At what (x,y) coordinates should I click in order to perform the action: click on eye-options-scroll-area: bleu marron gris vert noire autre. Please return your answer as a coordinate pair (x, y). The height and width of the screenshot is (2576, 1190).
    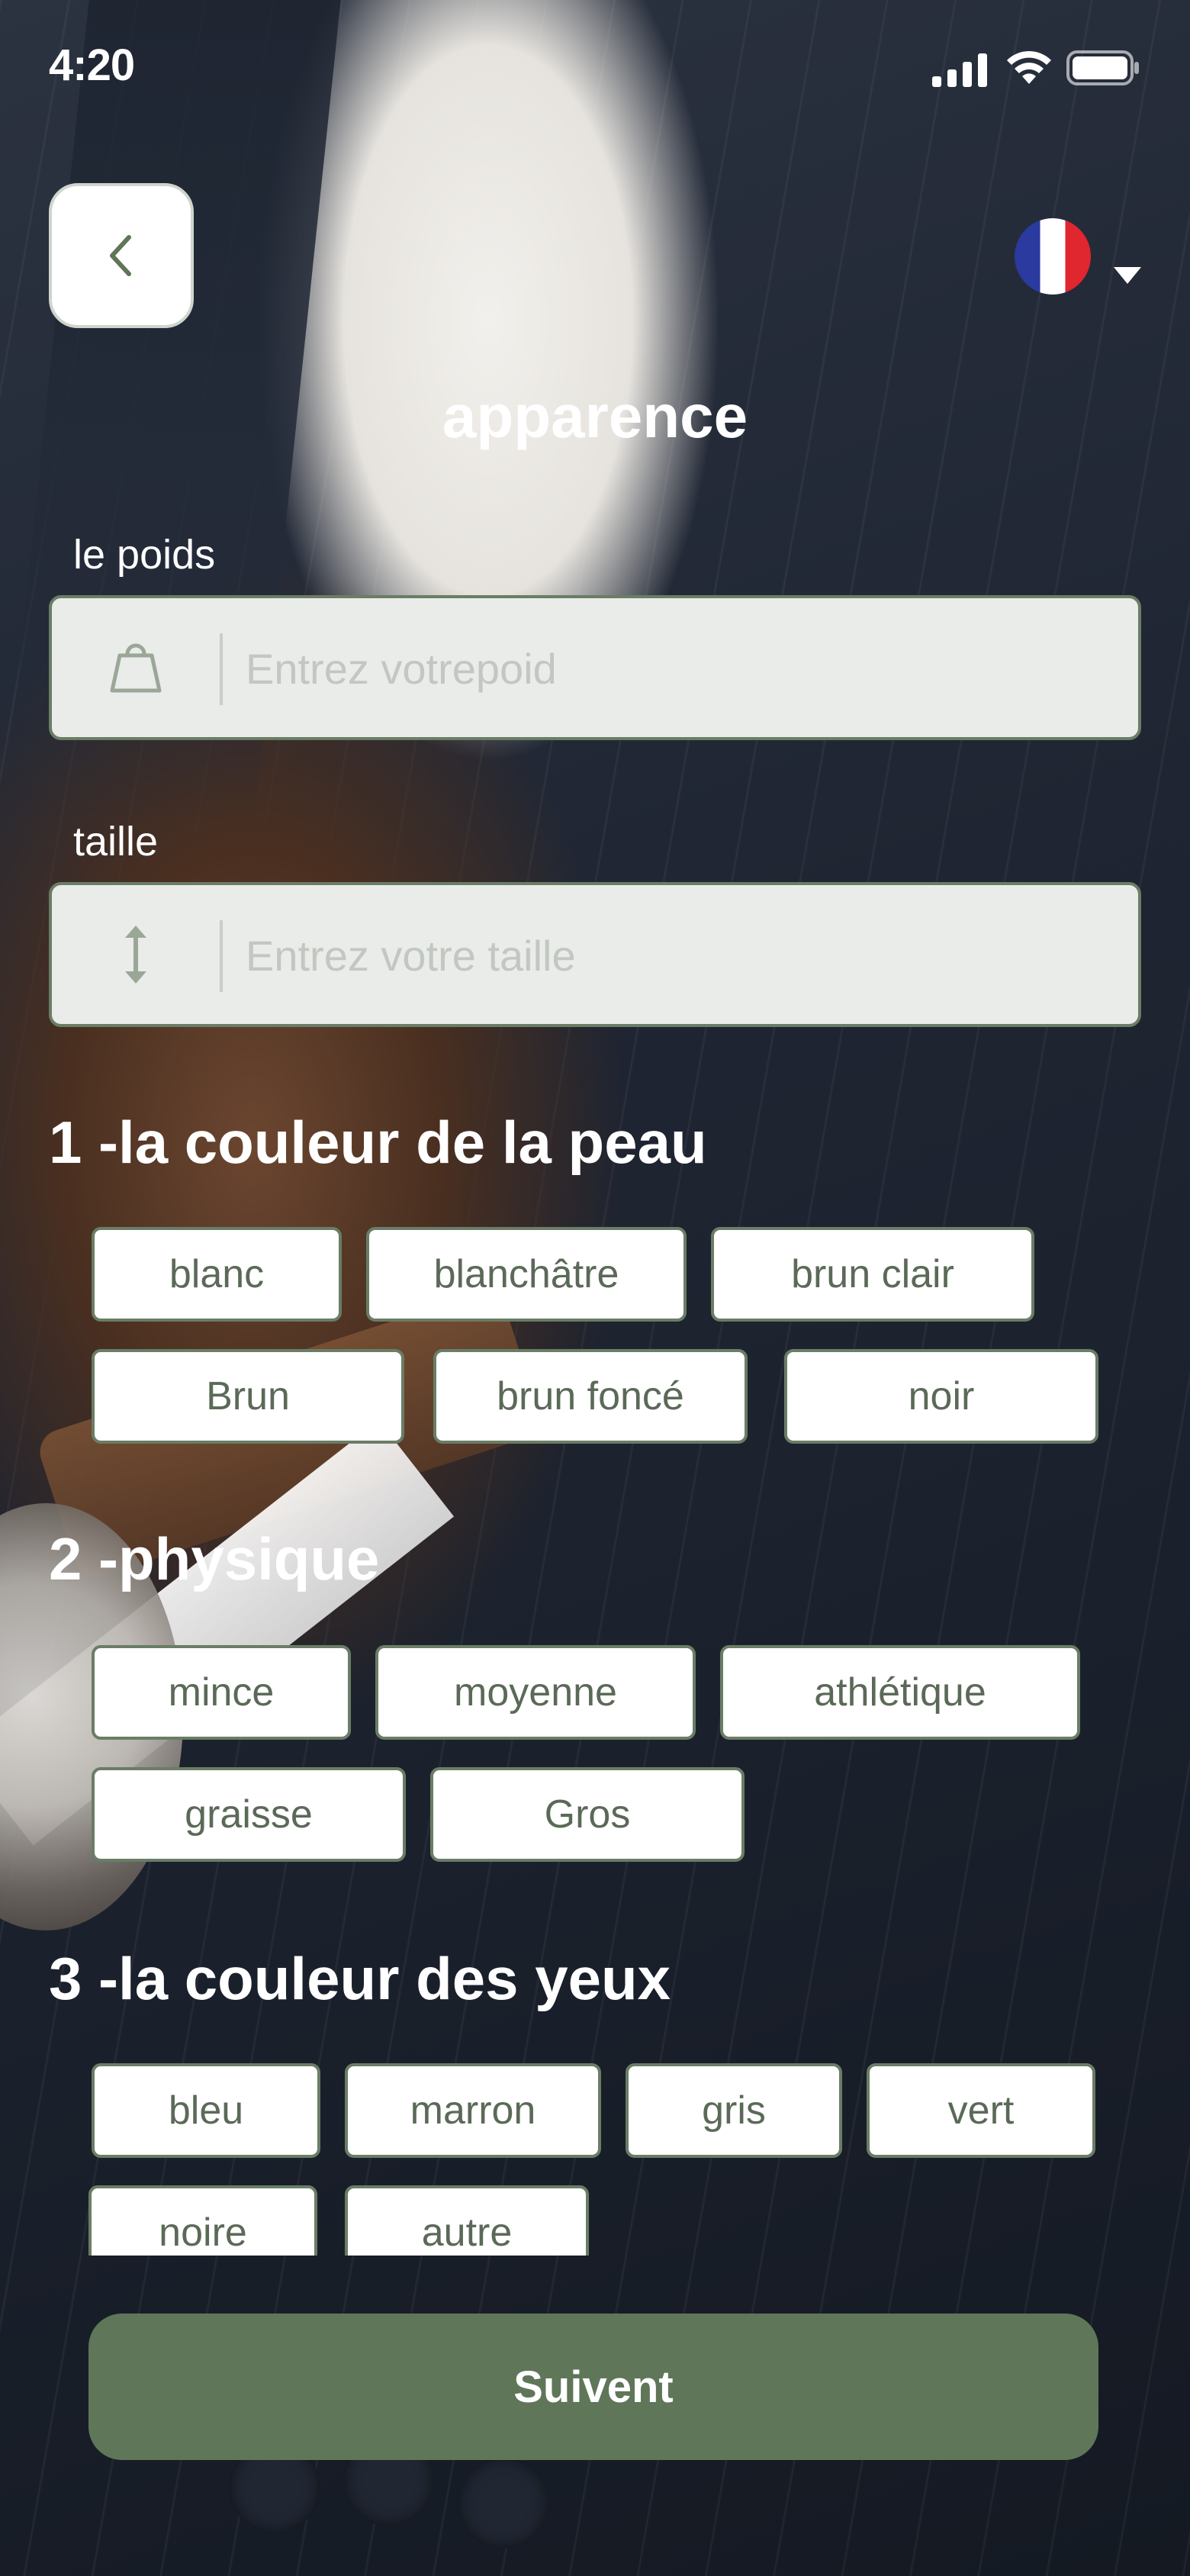
    Looking at the image, I should click on (595, 2143).